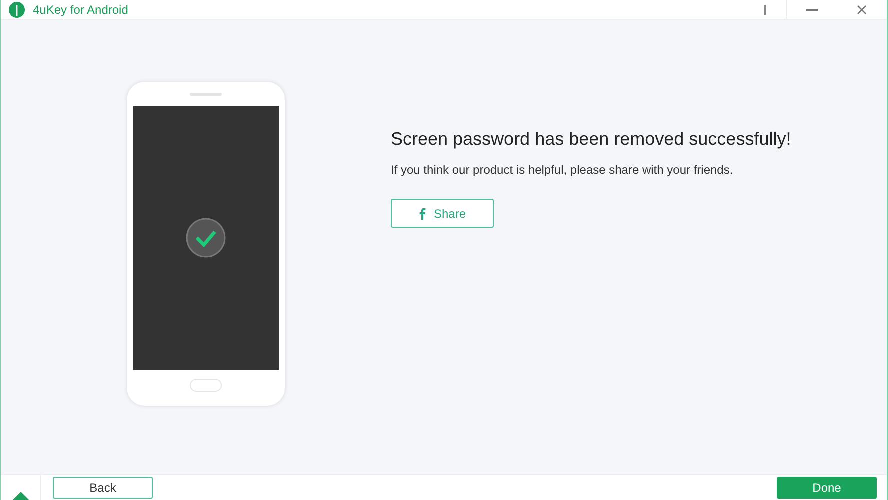  I want to click on minimize-icon, so click(812, 9).